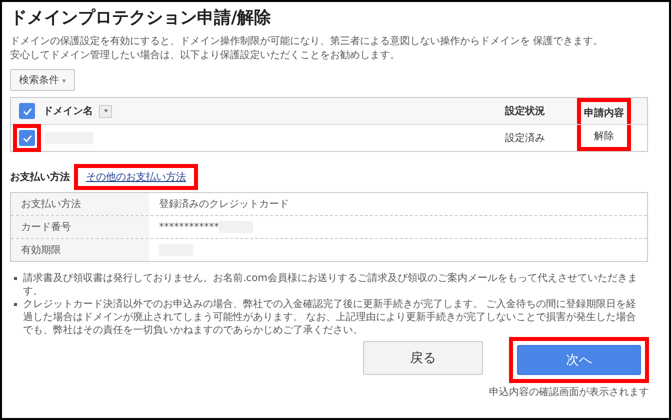 This screenshot has width=671, height=420. I want to click on field-label: カード番号, so click(46, 227).